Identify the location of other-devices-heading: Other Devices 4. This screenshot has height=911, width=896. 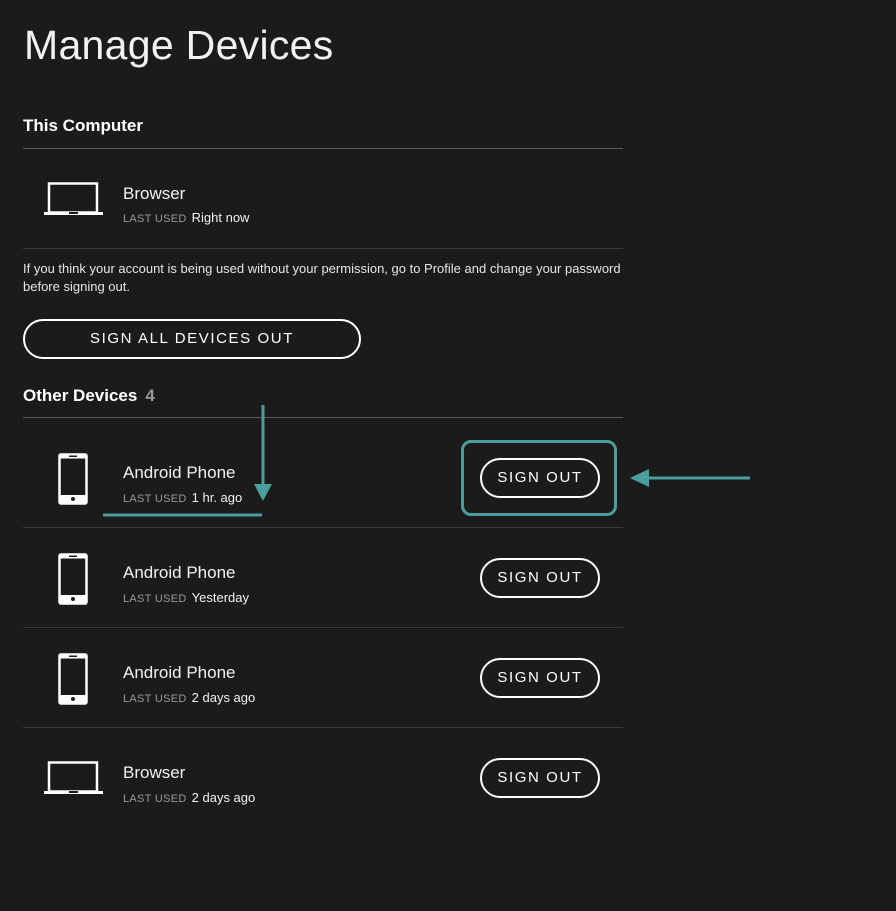
(89, 396).